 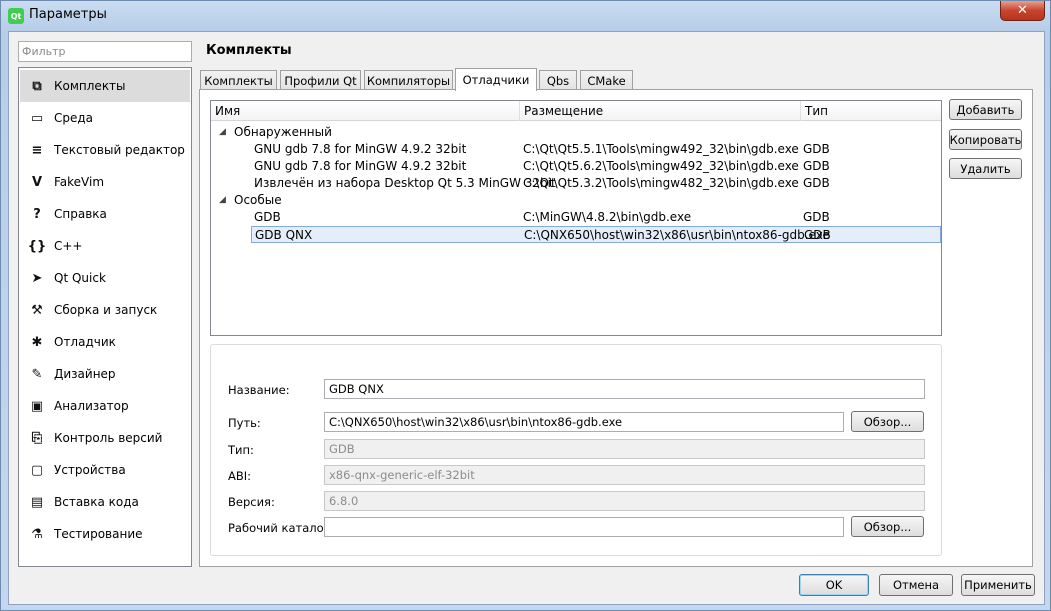 I want to click on qt-app-icon: Qt, so click(x=16, y=16).